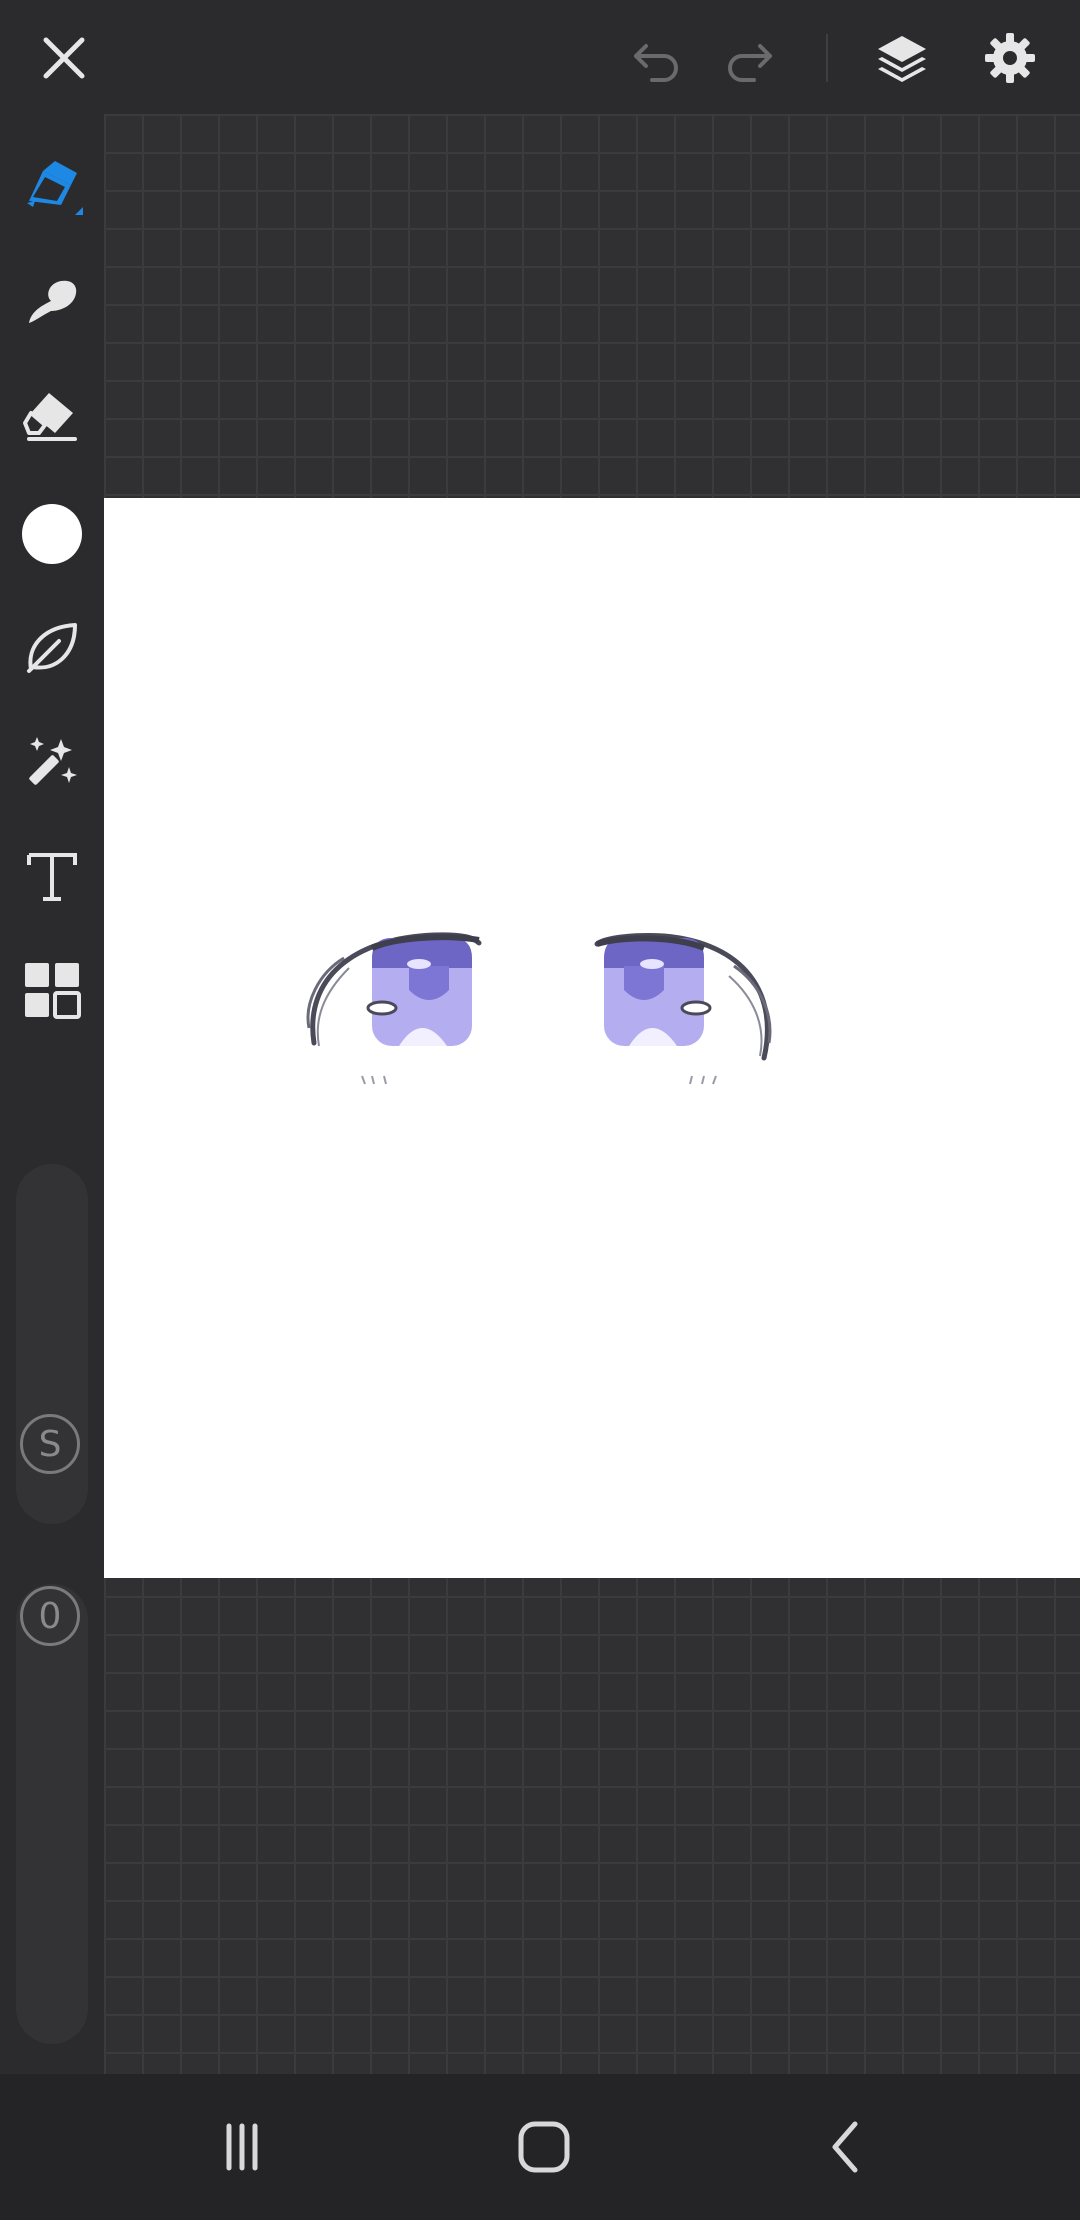  What do you see at coordinates (1010, 58) in the screenshot?
I see `gear-icon` at bounding box center [1010, 58].